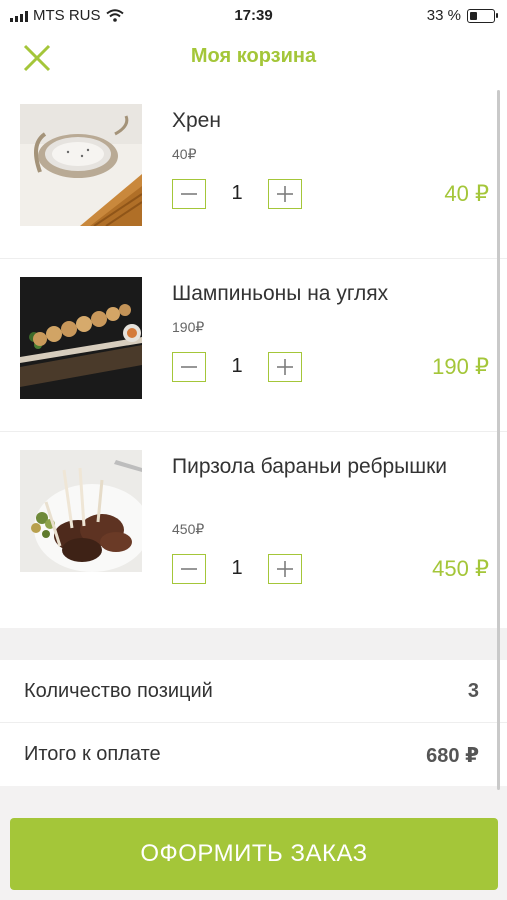 The height and width of the screenshot is (900, 507). Describe the element at coordinates (498, 440) in the screenshot. I see `scrollbar` at that location.